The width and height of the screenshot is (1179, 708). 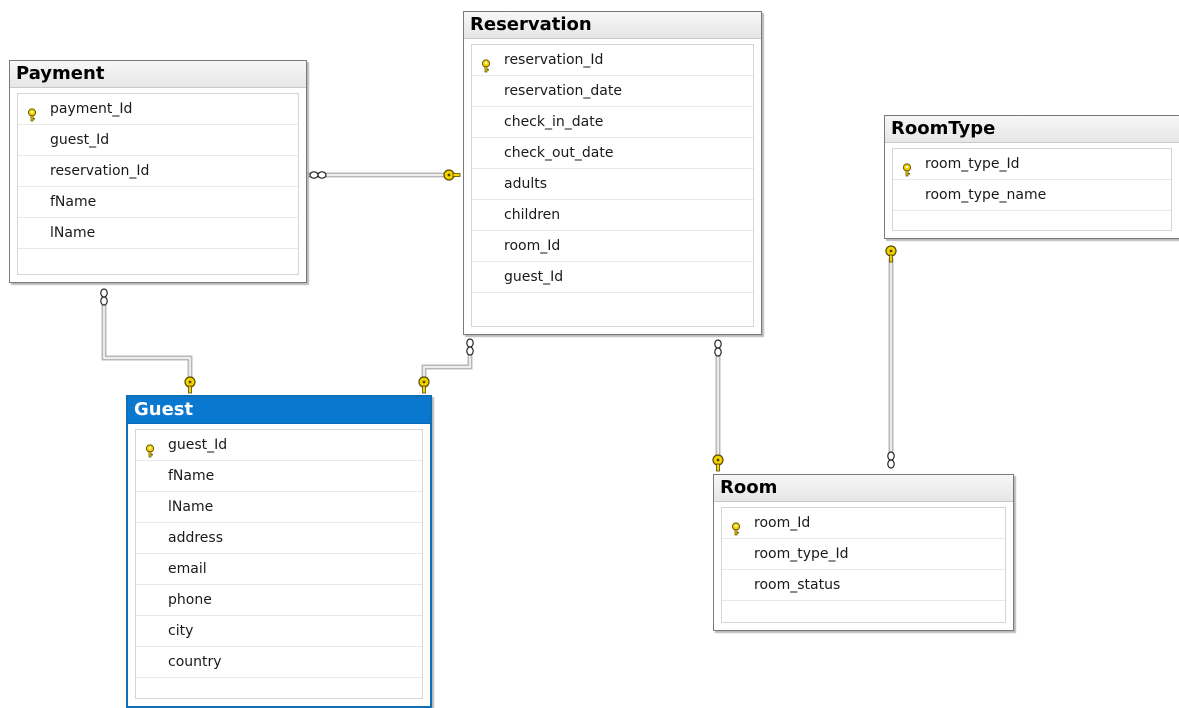 What do you see at coordinates (612, 215) in the screenshot?
I see `column-row: children` at bounding box center [612, 215].